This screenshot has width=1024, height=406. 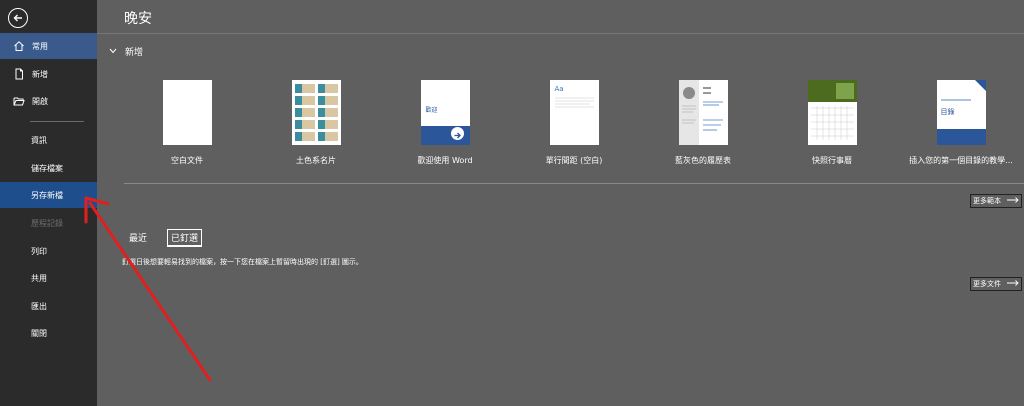 I want to click on sidebar-item-history: 歷程記錄, so click(x=48, y=223).